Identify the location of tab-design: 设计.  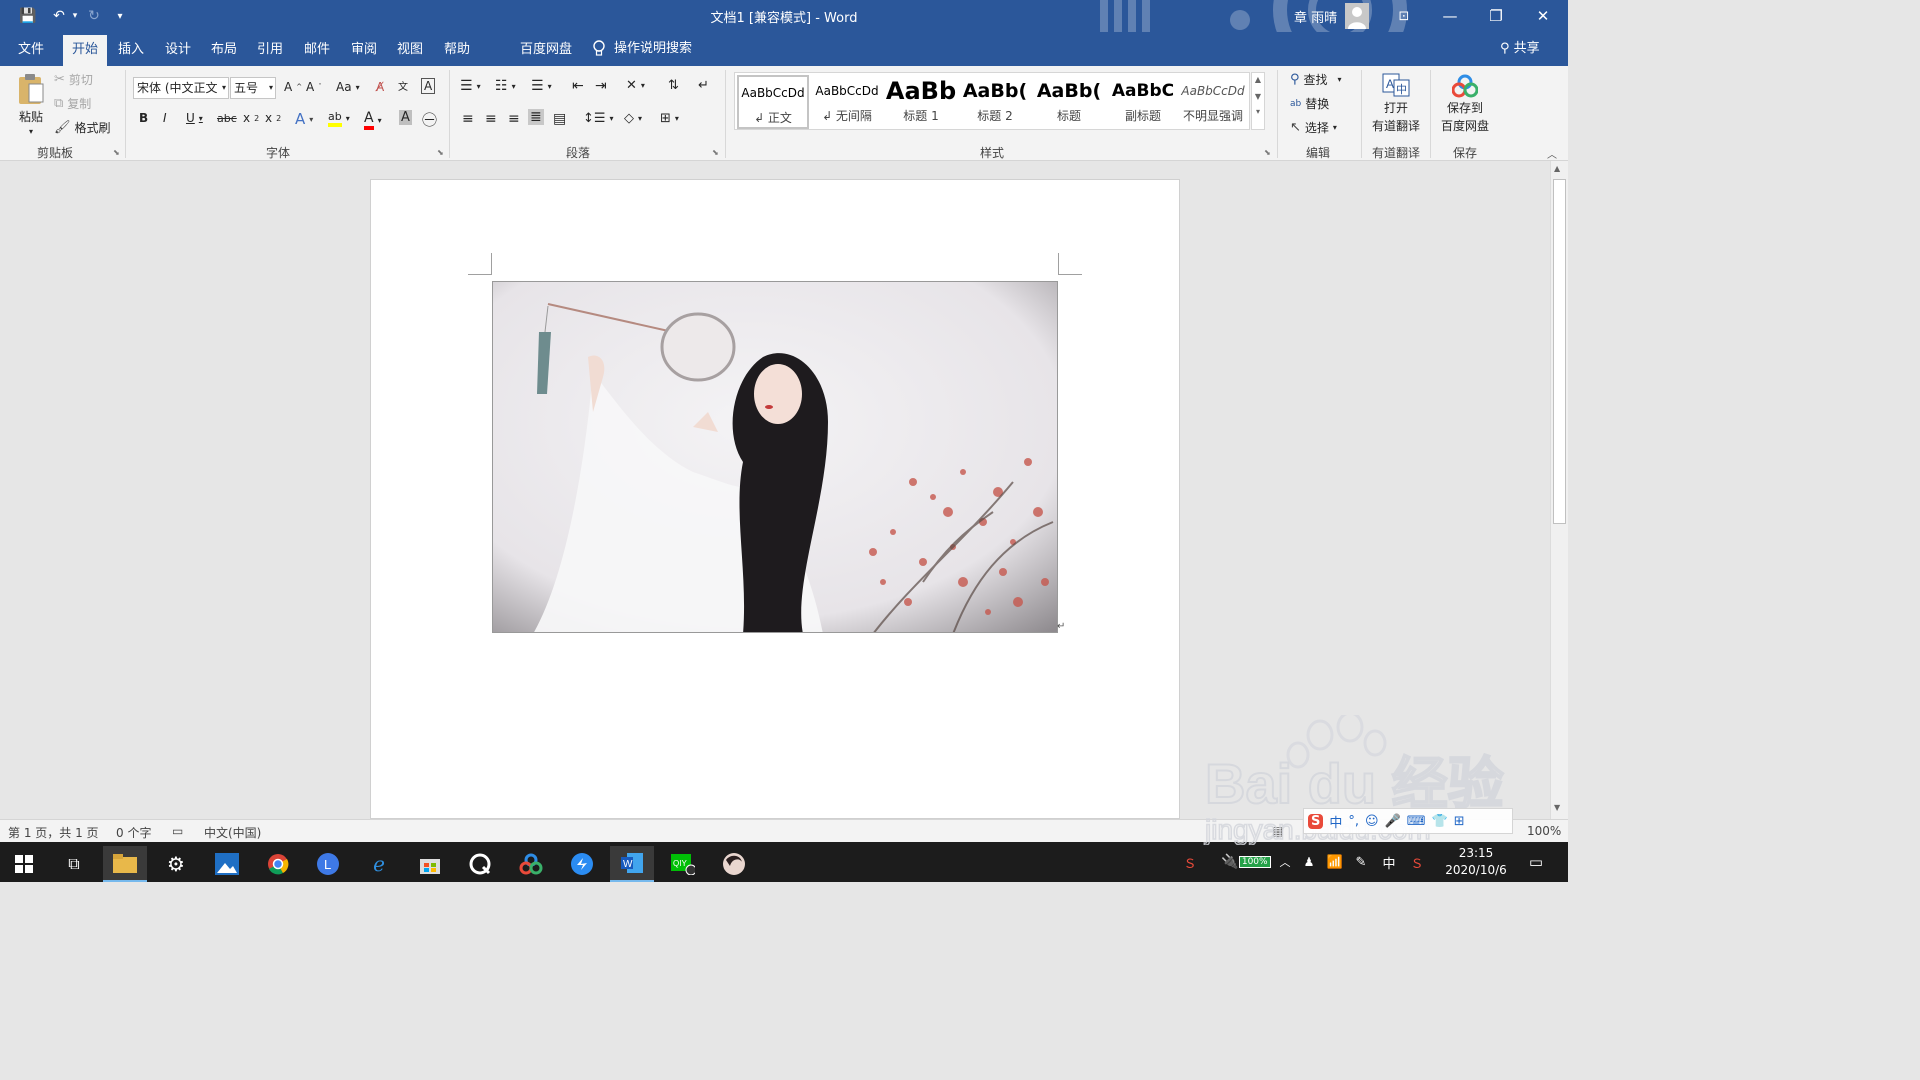
(178, 50).